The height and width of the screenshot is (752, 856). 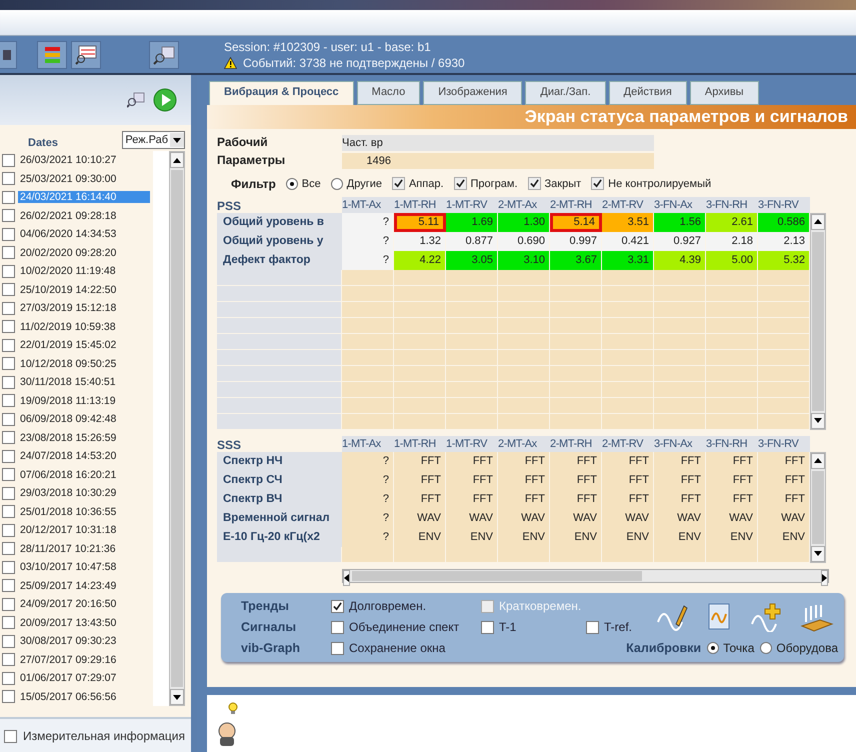 What do you see at coordinates (153, 140) in the screenshot?
I see `mode-dropdown: Реж.Раб` at bounding box center [153, 140].